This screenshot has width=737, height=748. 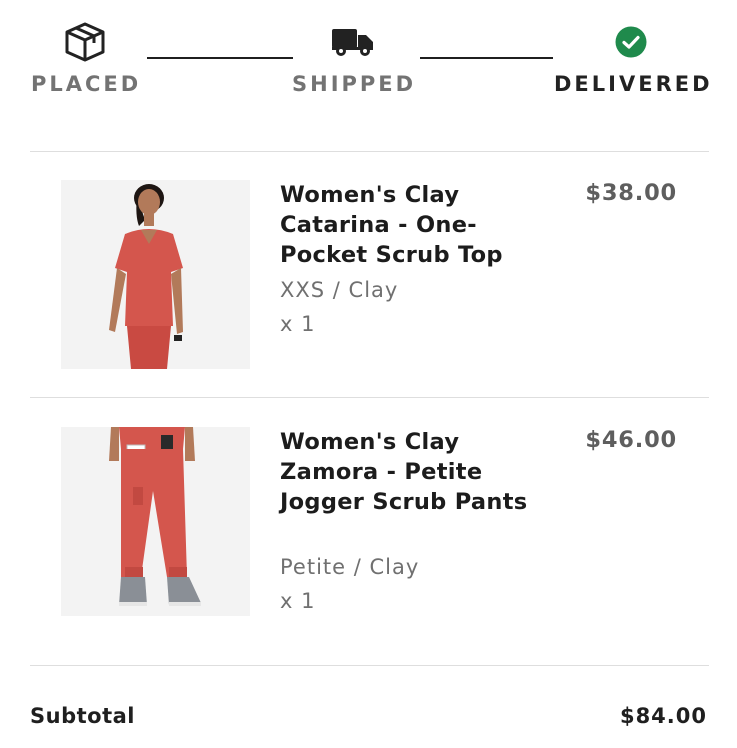 I want to click on product-price: $46.00, so click(x=631, y=440).